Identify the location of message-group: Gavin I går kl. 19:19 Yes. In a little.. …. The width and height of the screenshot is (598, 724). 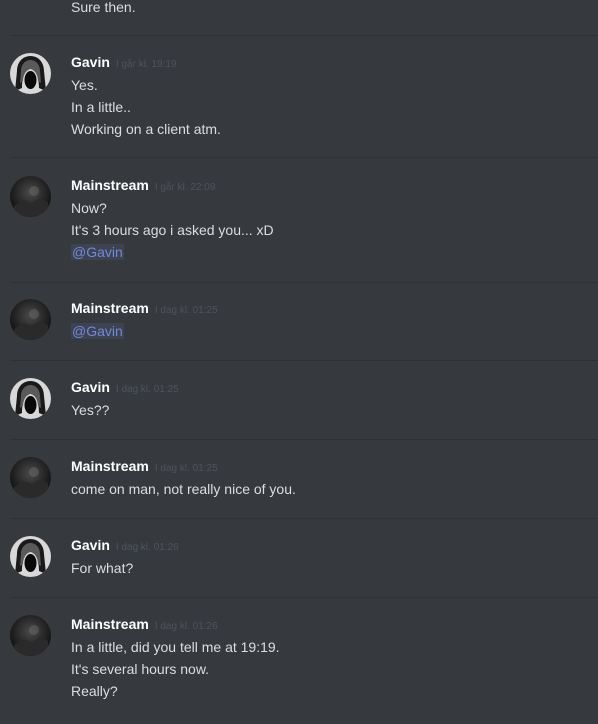
(299, 98).